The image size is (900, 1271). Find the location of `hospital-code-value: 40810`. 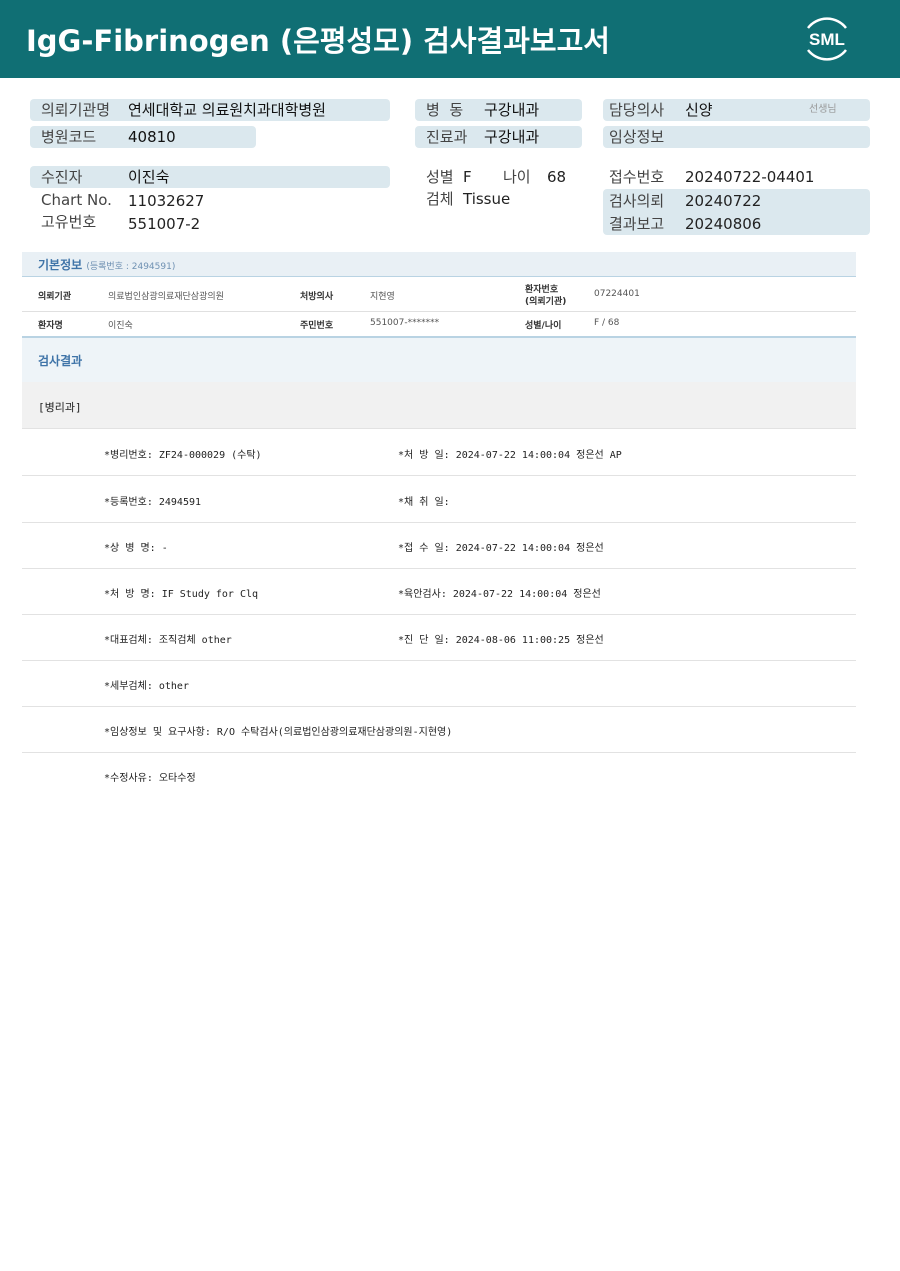

hospital-code-value: 40810 is located at coordinates (152, 137).